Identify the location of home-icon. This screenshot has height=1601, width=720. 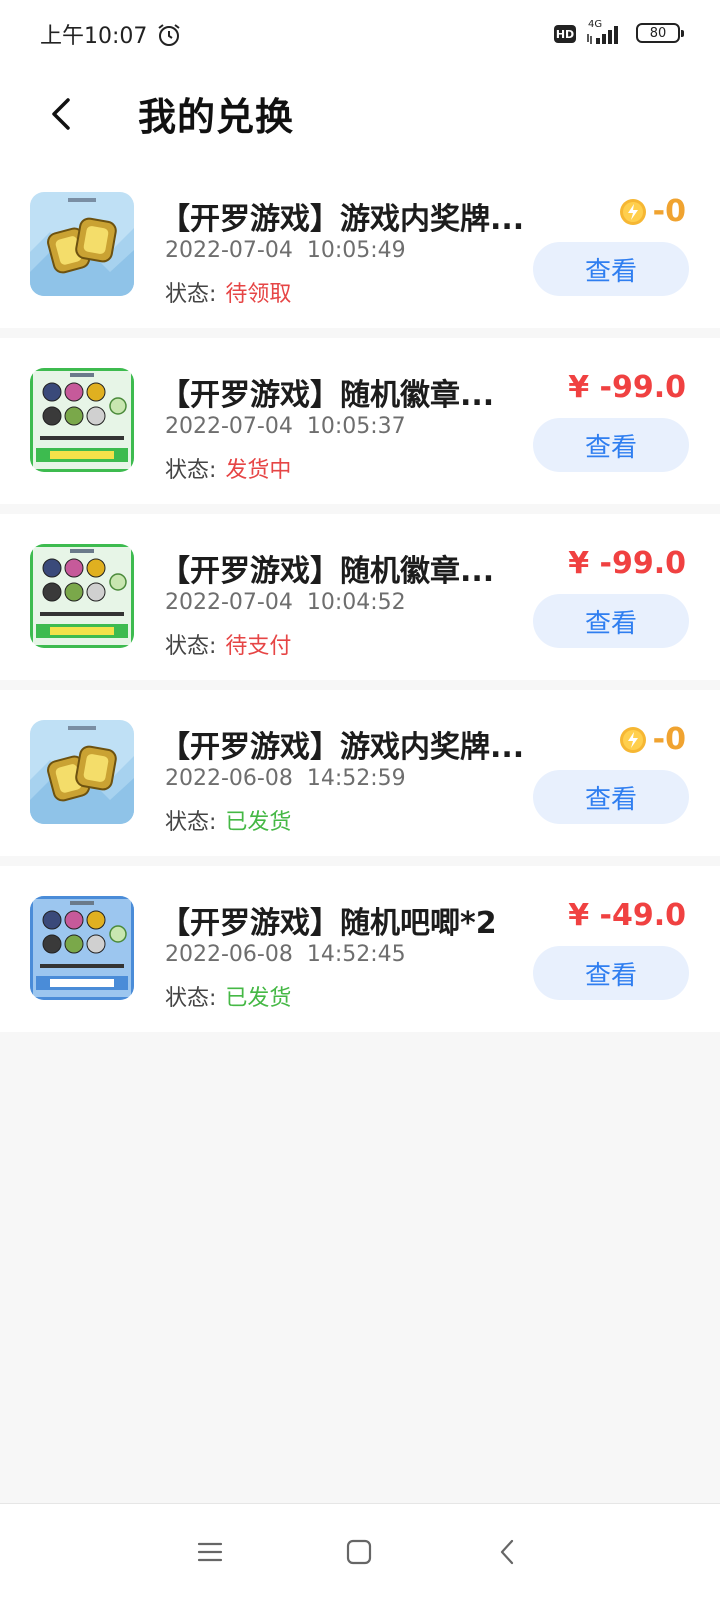
(359, 1552).